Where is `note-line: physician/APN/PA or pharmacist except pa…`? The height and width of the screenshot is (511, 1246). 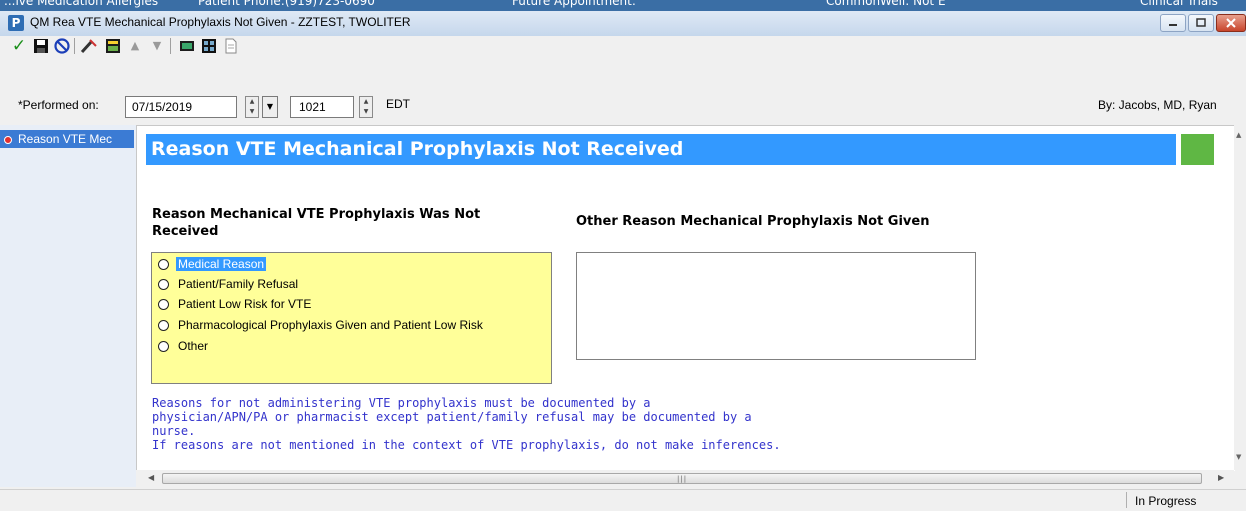 note-line: physician/APN/PA or pharmacist except pa… is located at coordinates (452, 417).